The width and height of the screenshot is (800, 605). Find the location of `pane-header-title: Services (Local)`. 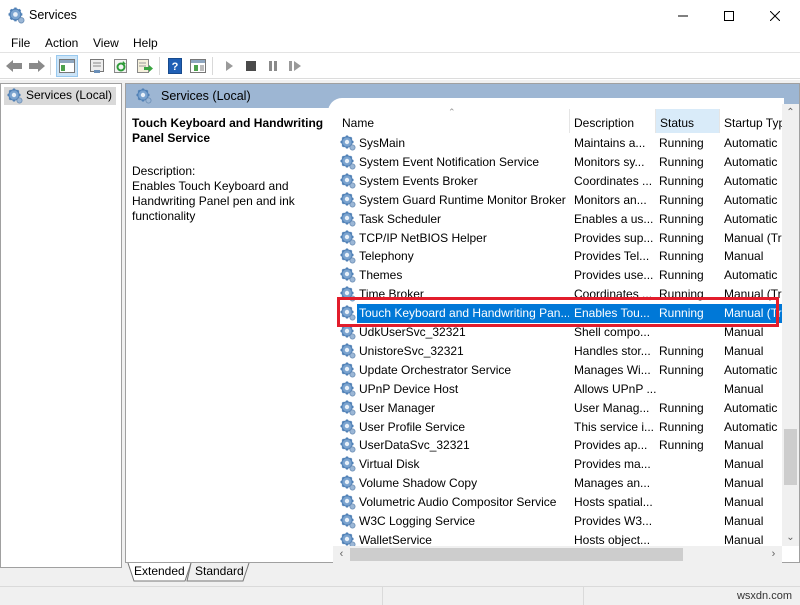

pane-header-title: Services (Local) is located at coordinates (206, 96).